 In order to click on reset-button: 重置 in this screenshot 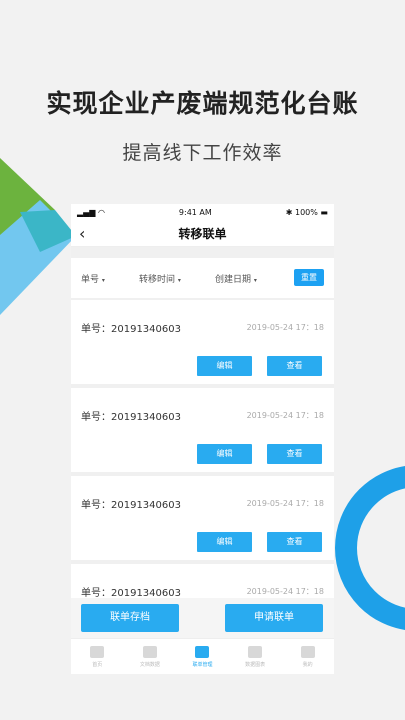, I will do `click(309, 277)`.